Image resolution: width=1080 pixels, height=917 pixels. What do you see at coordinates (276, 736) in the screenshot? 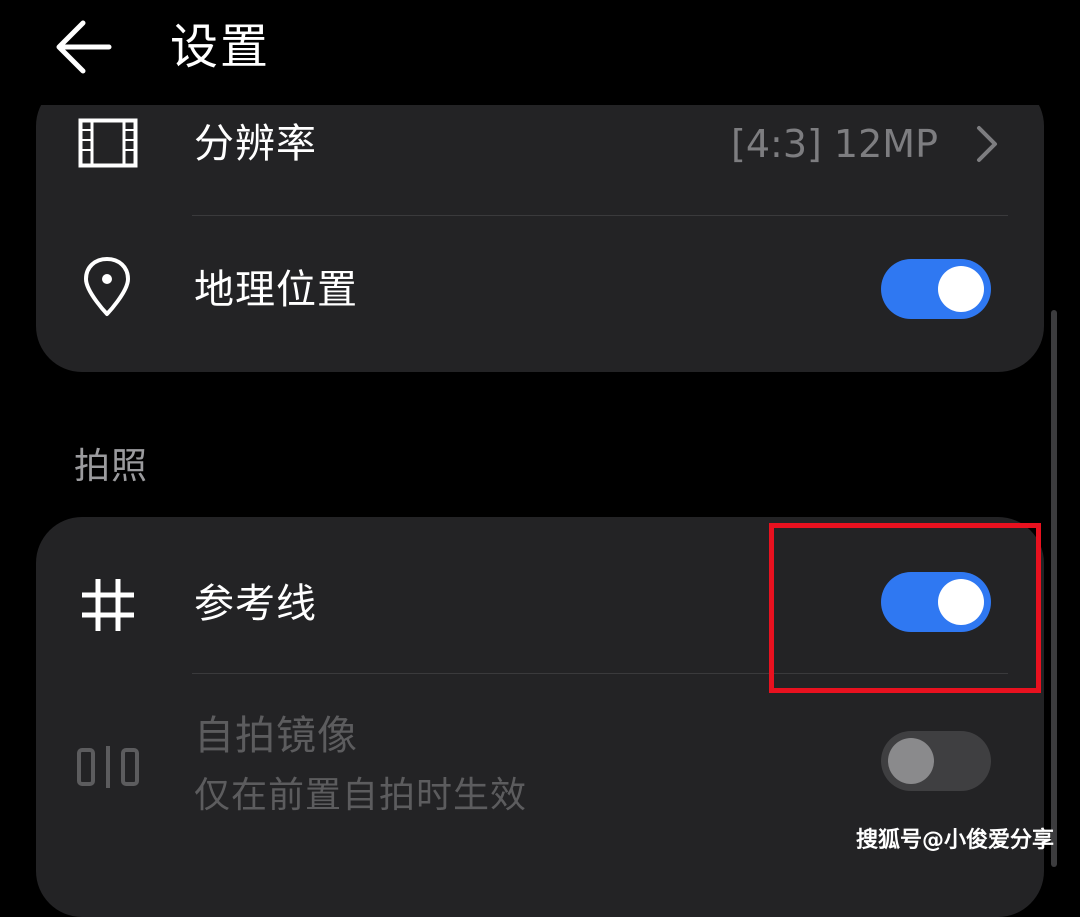
I see `selfie-mirror-label: 自拍镜像` at bounding box center [276, 736].